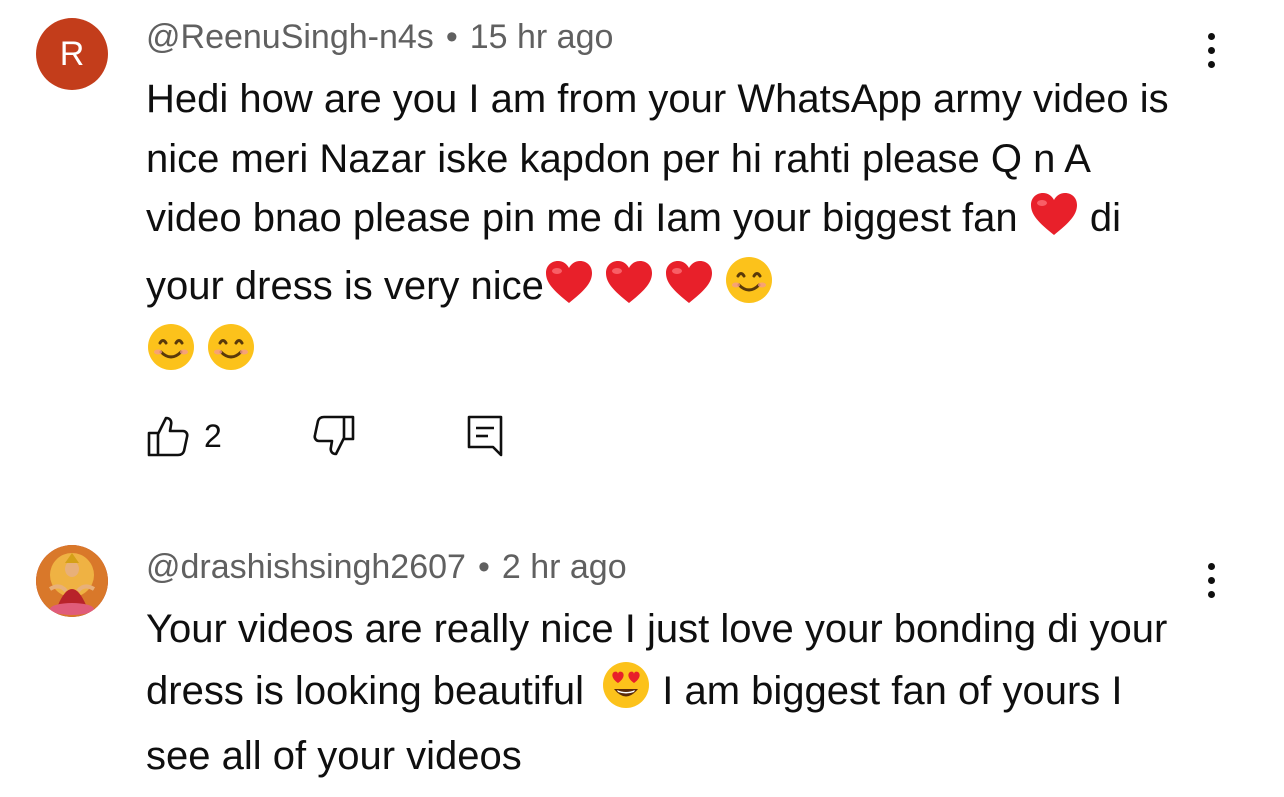 Image resolution: width=1284 pixels, height=797 pixels. What do you see at coordinates (306, 567) in the screenshot?
I see `author-name: @drashishsingh2607` at bounding box center [306, 567].